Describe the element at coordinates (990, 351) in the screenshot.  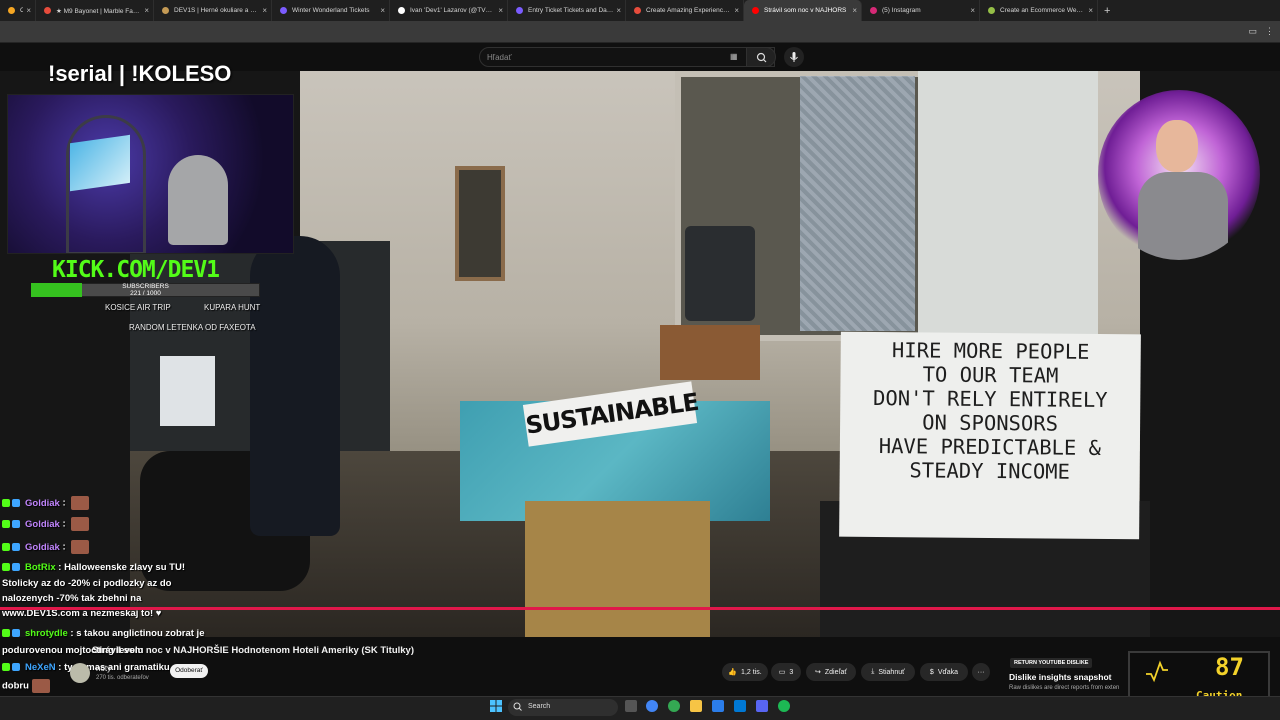
I see `sign-line: HIRE MORE PEOPLE` at that location.